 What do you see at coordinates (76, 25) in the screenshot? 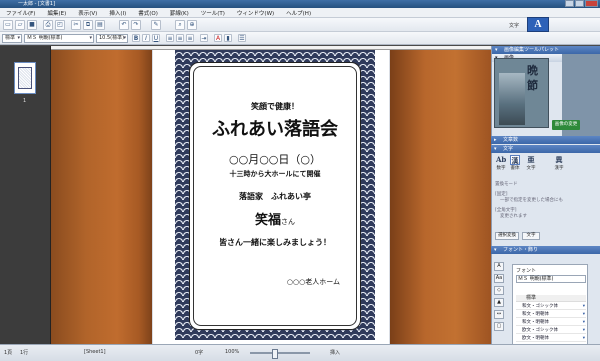
I see `cut-icon: ✂` at bounding box center [76, 25].